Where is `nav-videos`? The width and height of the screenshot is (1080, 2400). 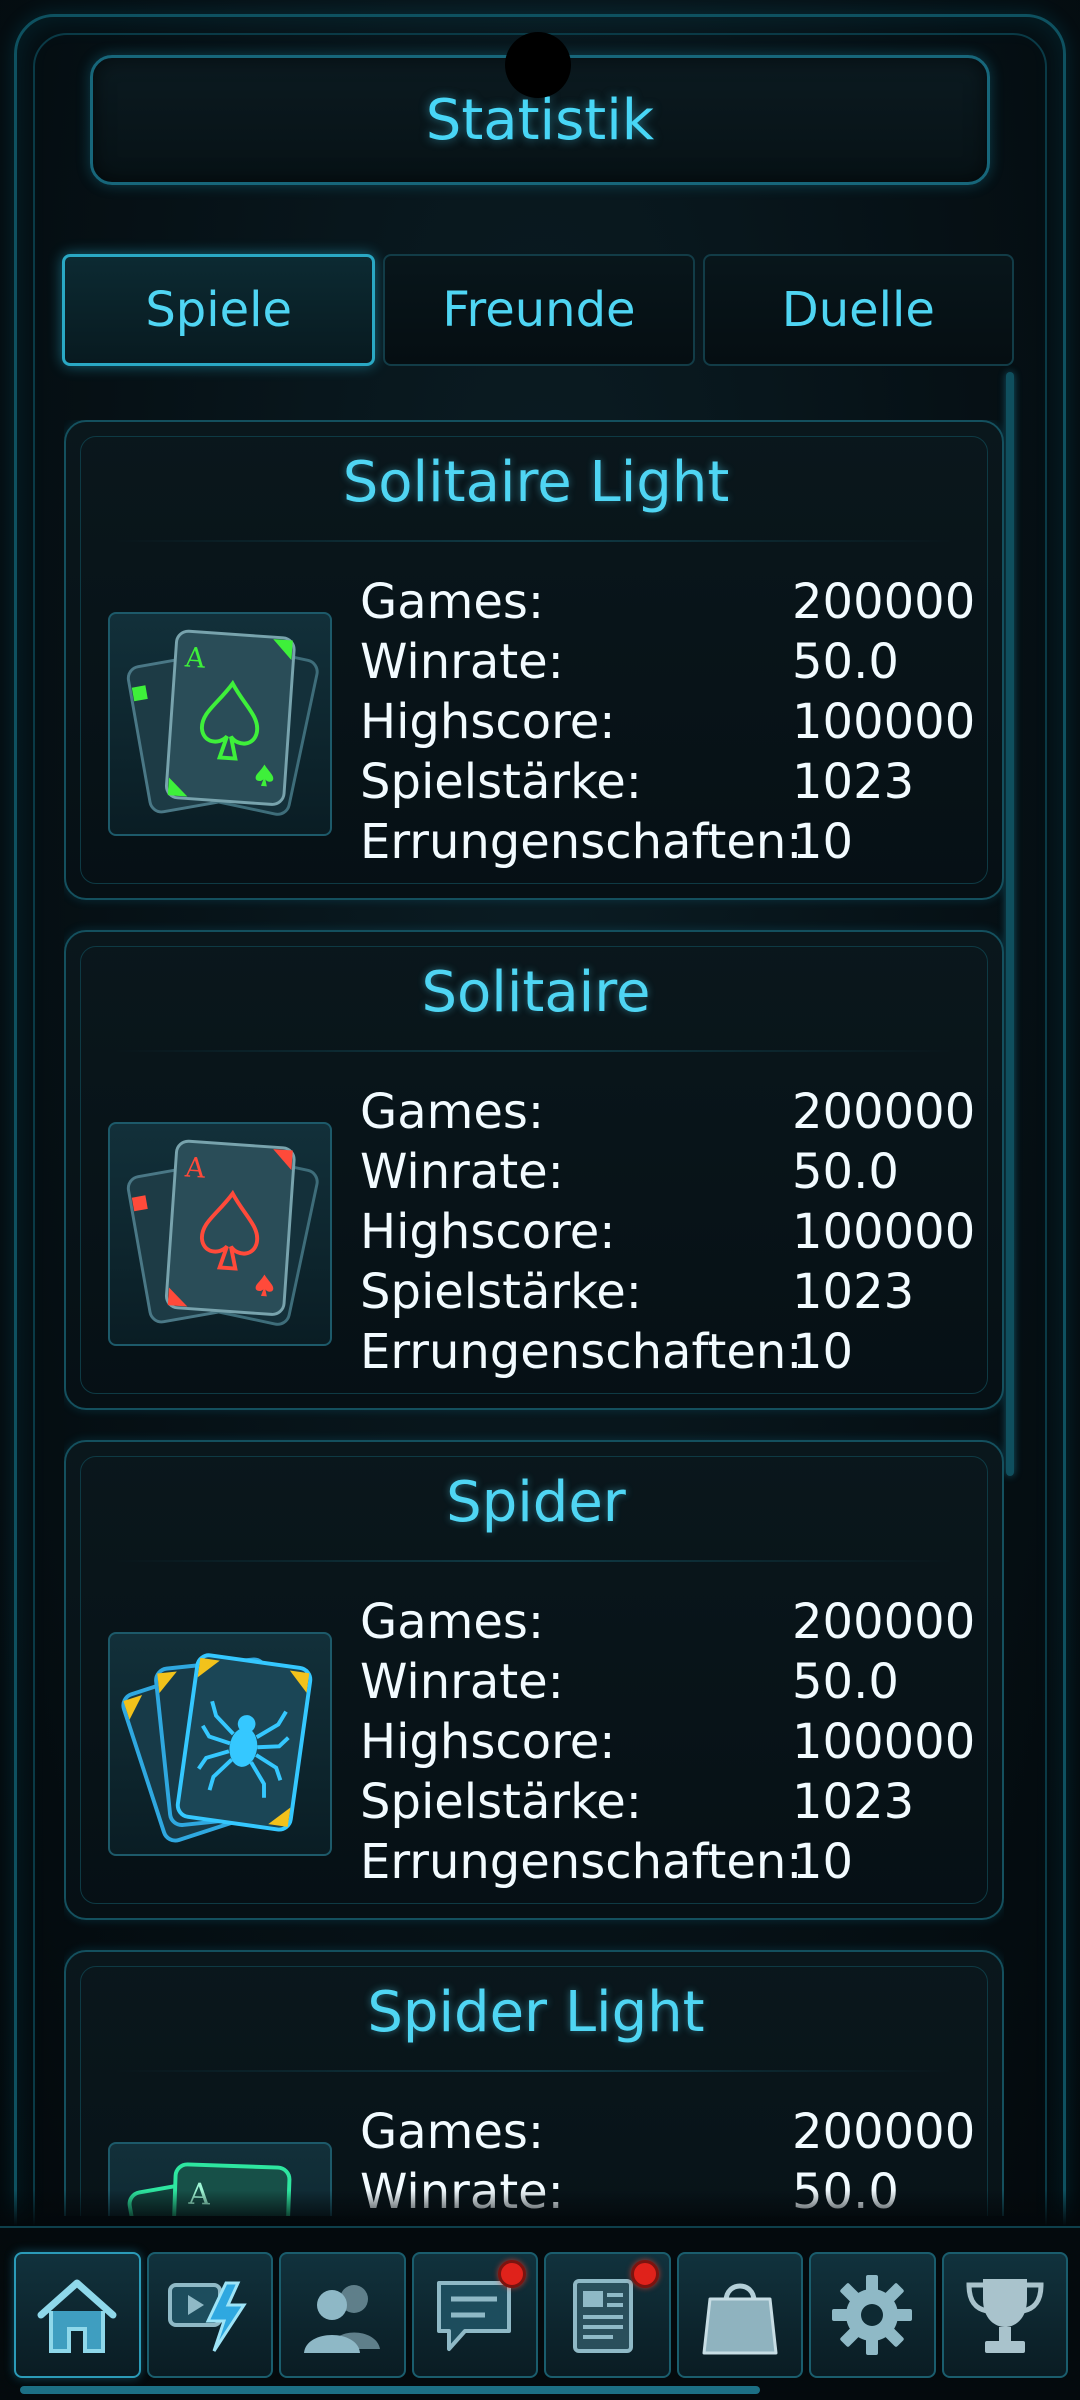
nav-videos is located at coordinates (209, 2315).